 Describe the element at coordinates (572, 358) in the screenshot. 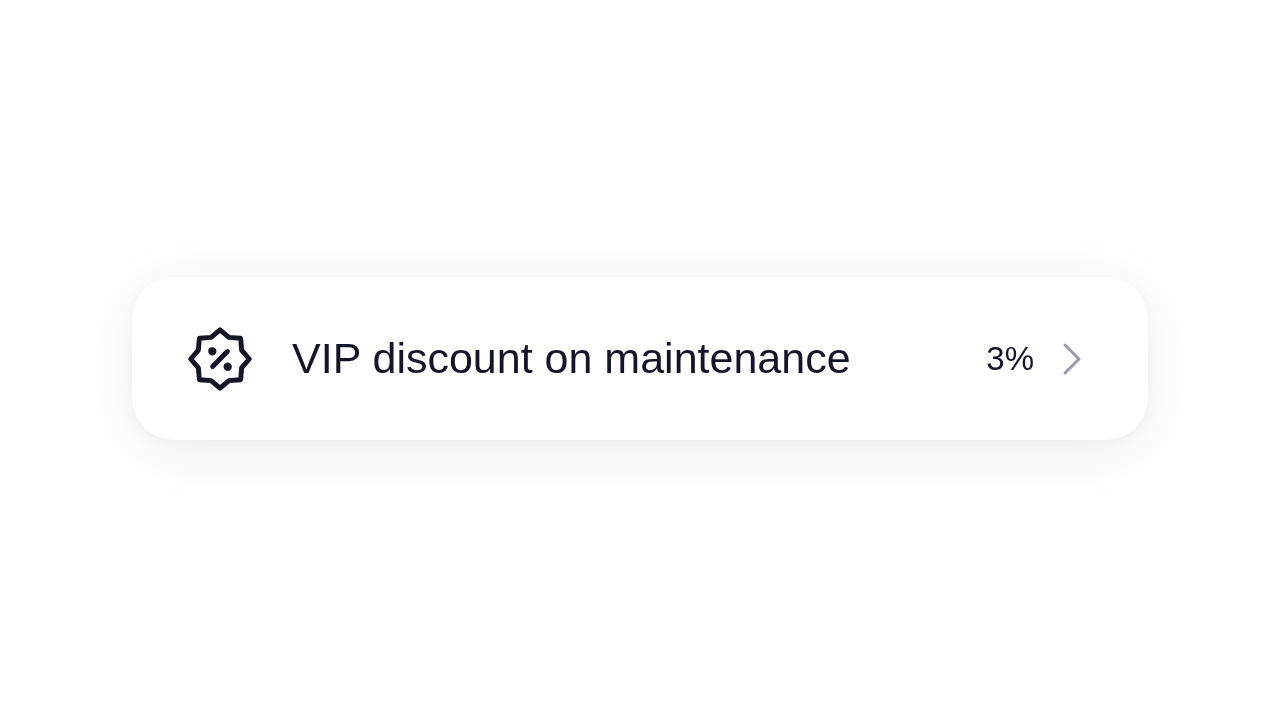

I see `discount-label: VIP discount on maintenance` at that location.